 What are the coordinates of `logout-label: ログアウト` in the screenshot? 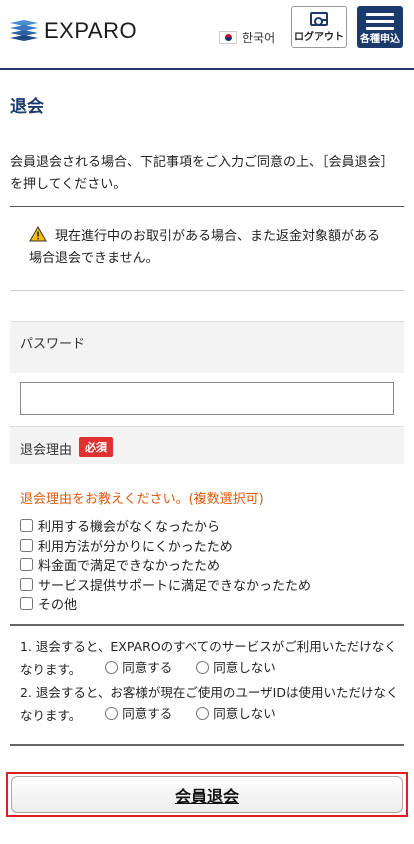 It's located at (319, 37).